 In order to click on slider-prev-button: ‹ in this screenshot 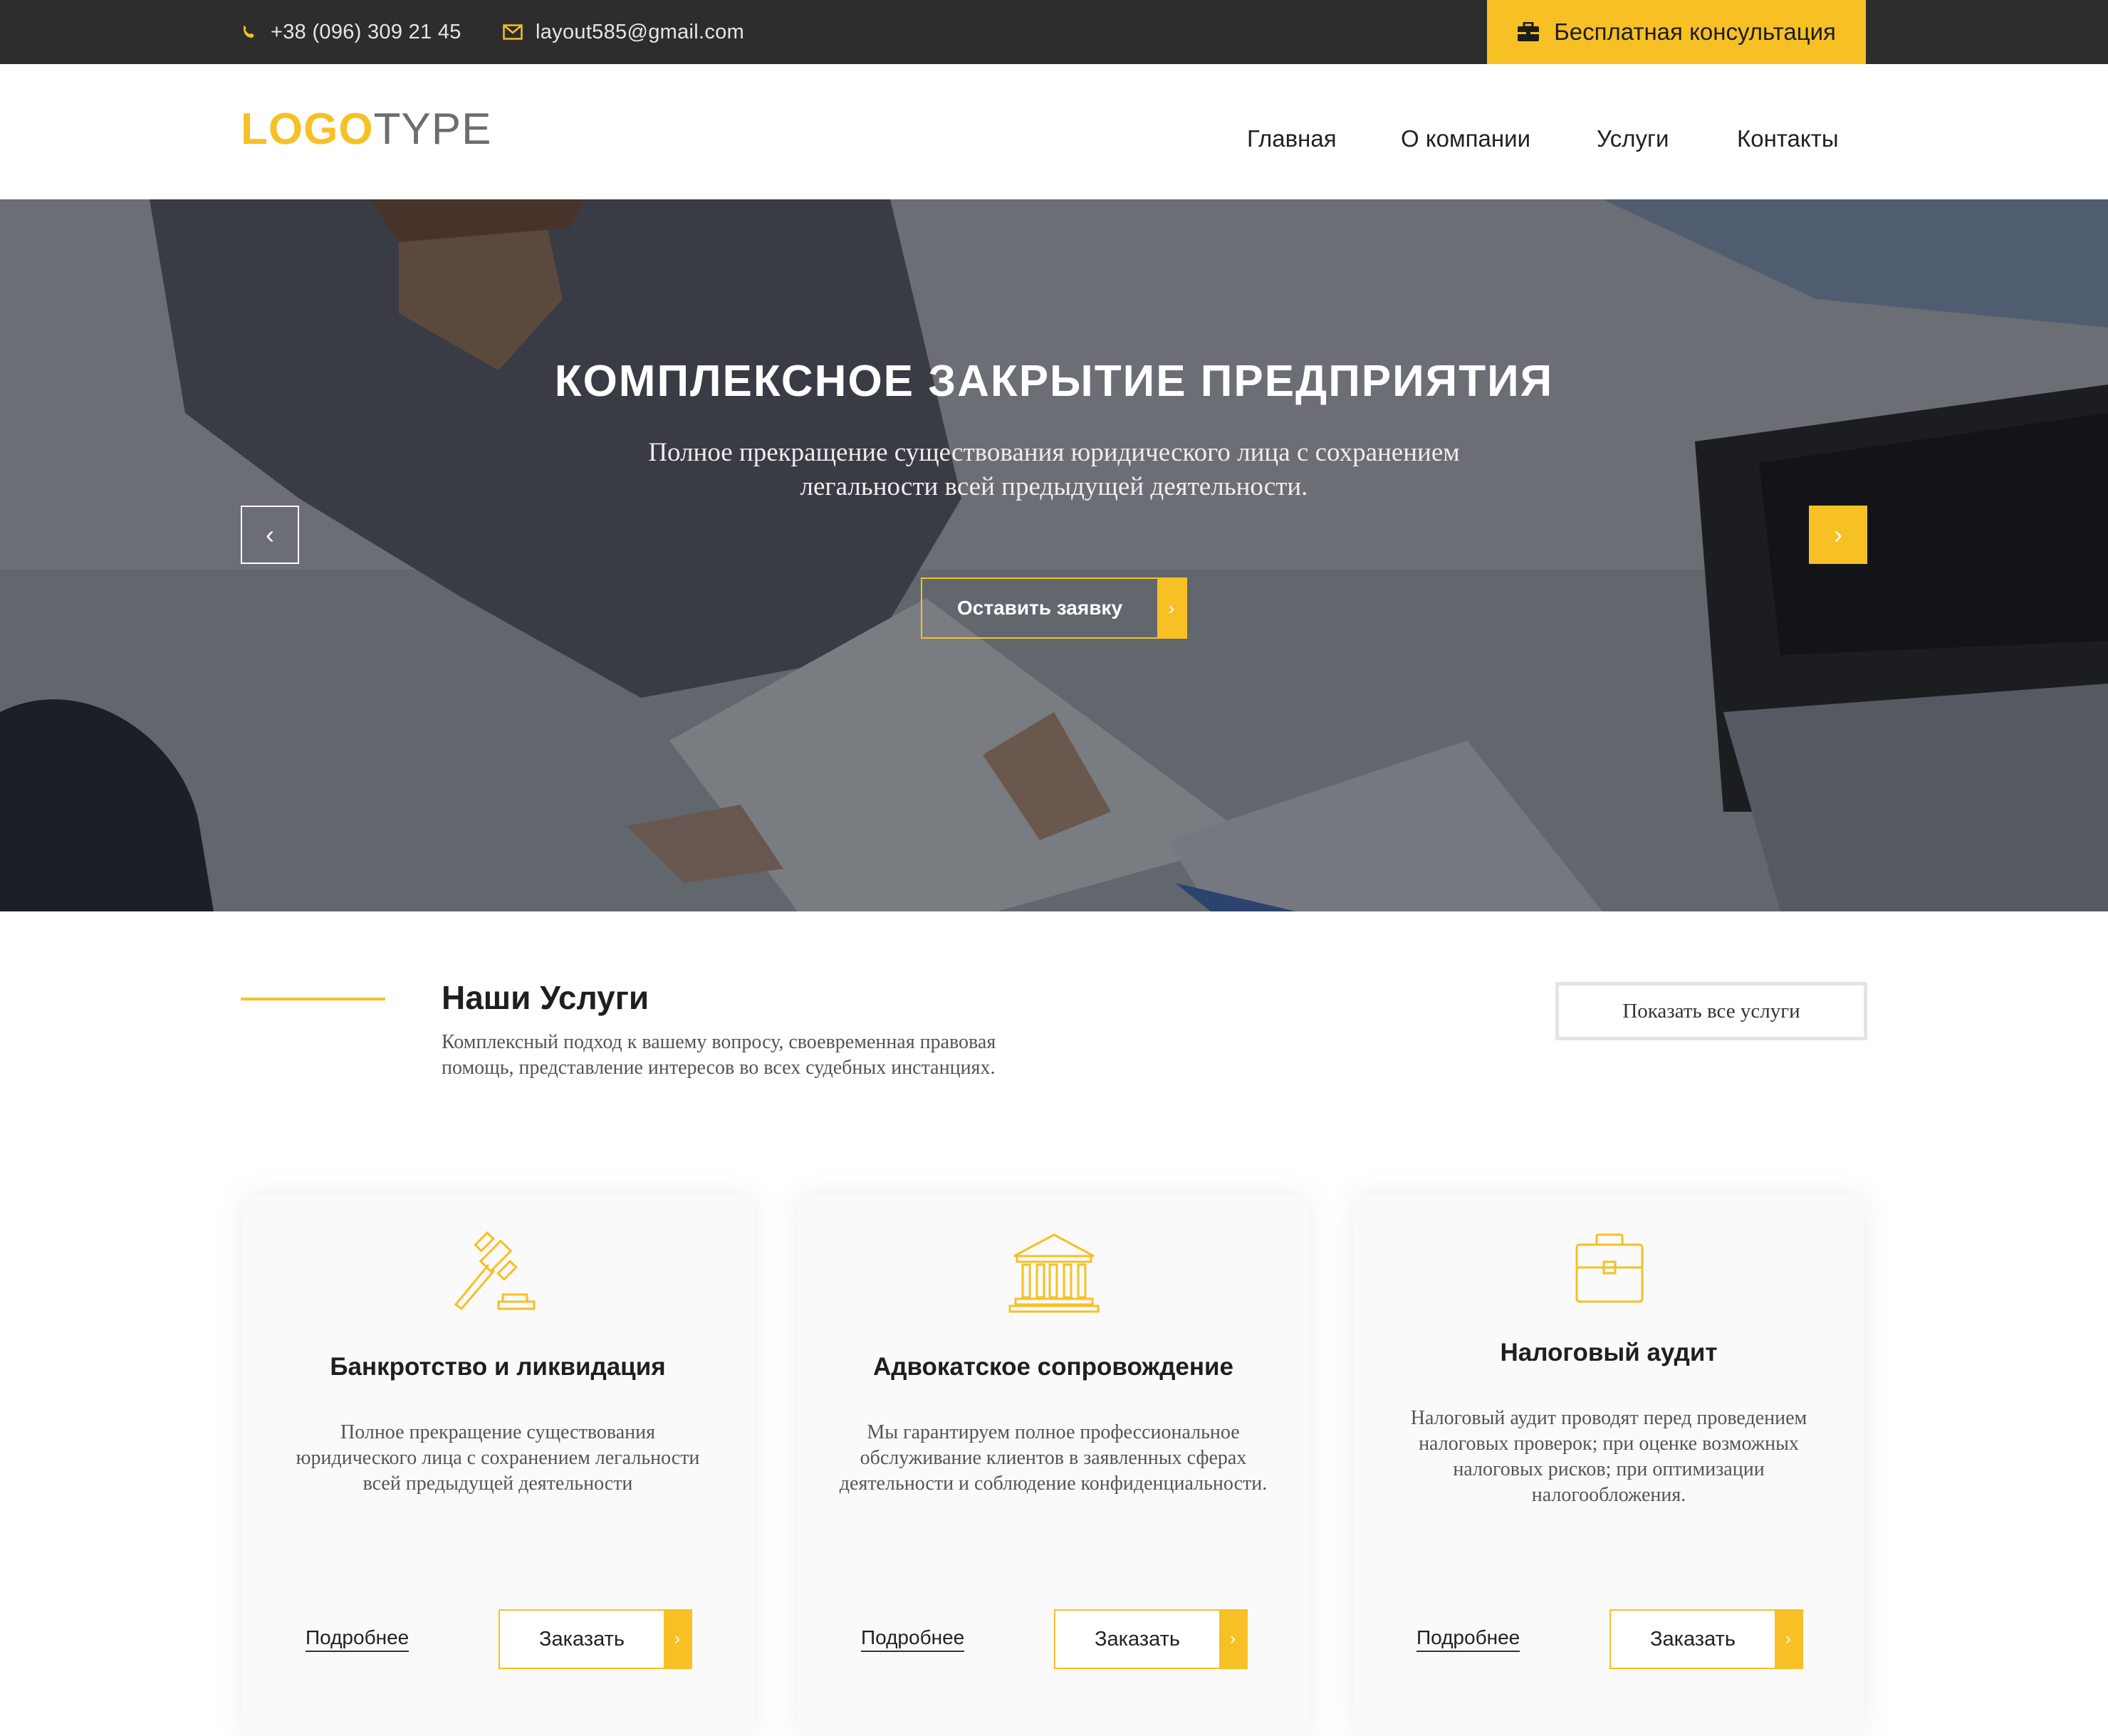, I will do `click(270, 535)`.